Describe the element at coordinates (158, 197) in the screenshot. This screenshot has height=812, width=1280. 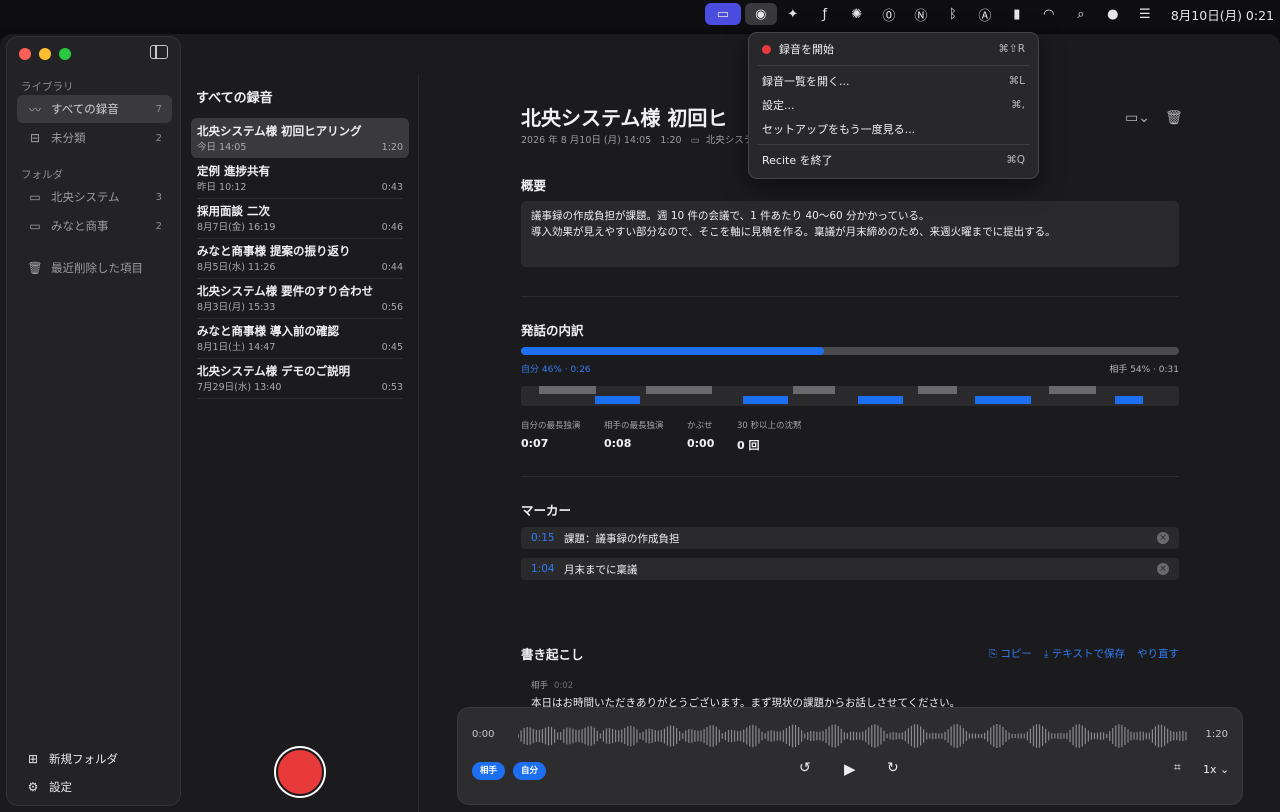
I see `sidebar-item-count: 3` at that location.